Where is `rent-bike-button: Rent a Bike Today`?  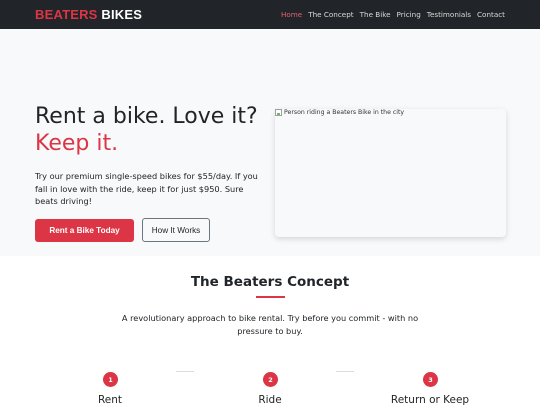
rent-bike-button: Rent a Bike Today is located at coordinates (84, 230).